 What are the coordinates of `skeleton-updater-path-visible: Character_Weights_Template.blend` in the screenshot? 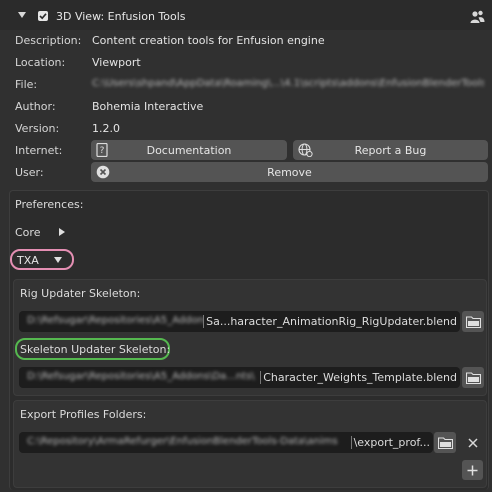 It's located at (358, 377).